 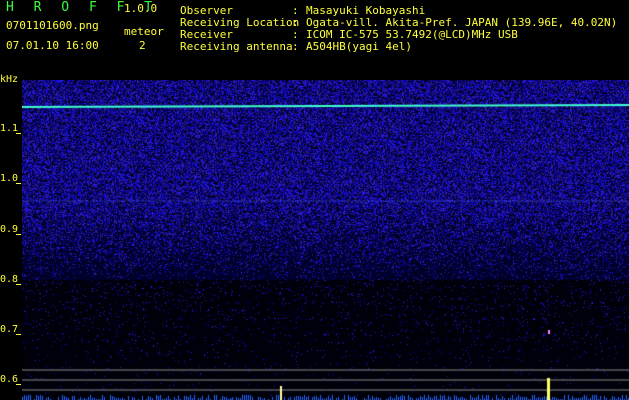 What do you see at coordinates (236, 46) in the screenshot?
I see `antenna-key: Receiving antenna` at bounding box center [236, 46].